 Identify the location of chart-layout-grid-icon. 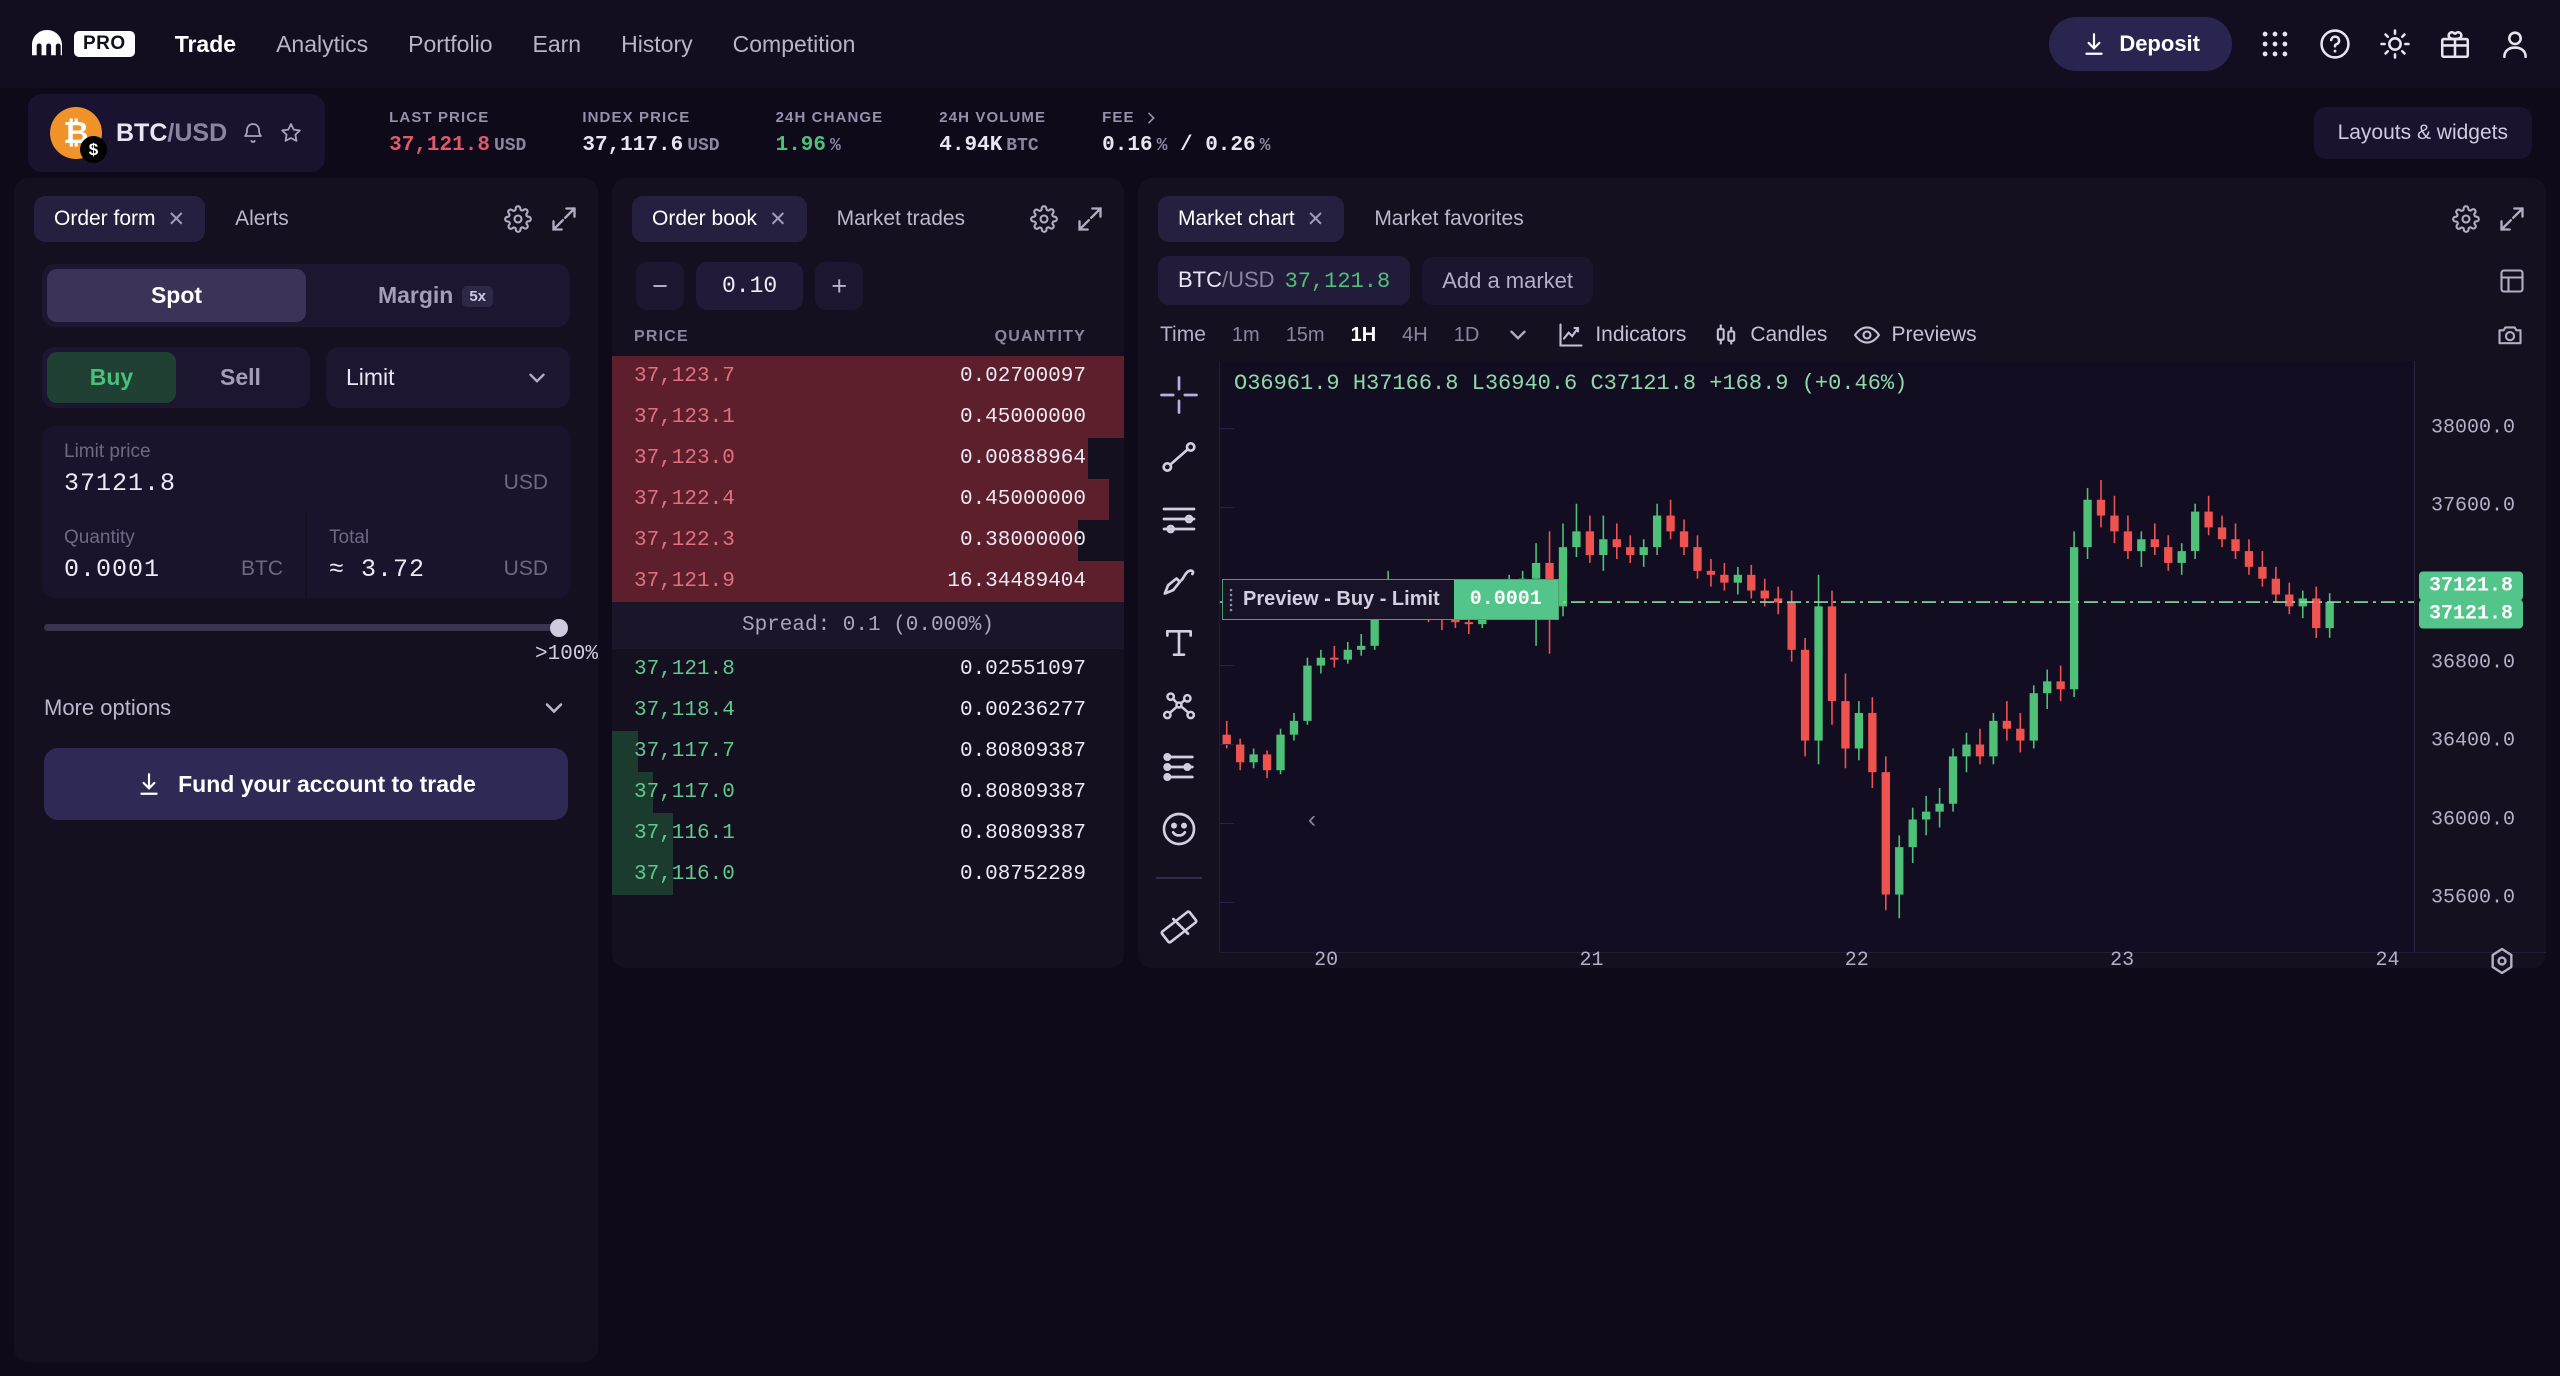
(2512, 281).